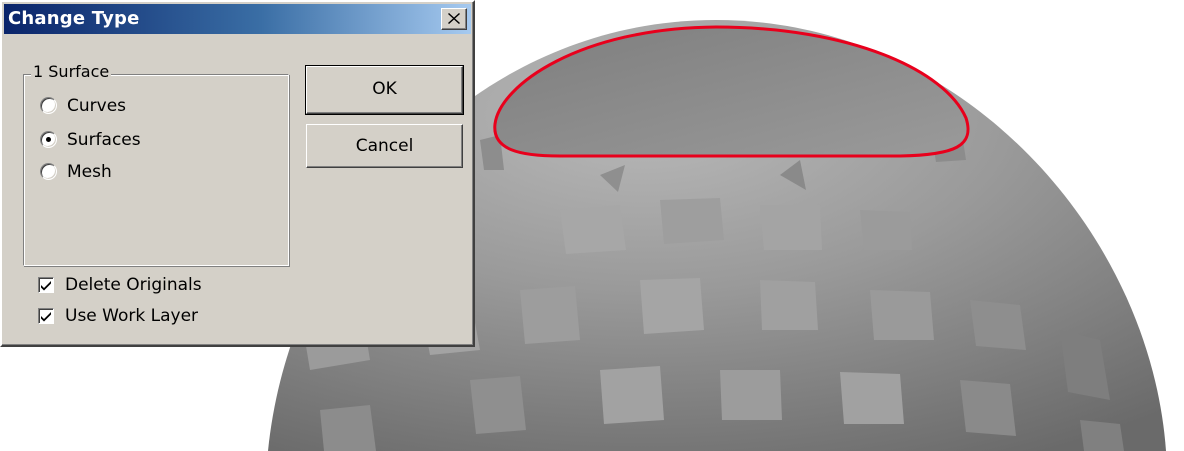 The width and height of the screenshot is (1184, 451). I want to click on radio-surfaces: Surfaces, so click(160, 140).